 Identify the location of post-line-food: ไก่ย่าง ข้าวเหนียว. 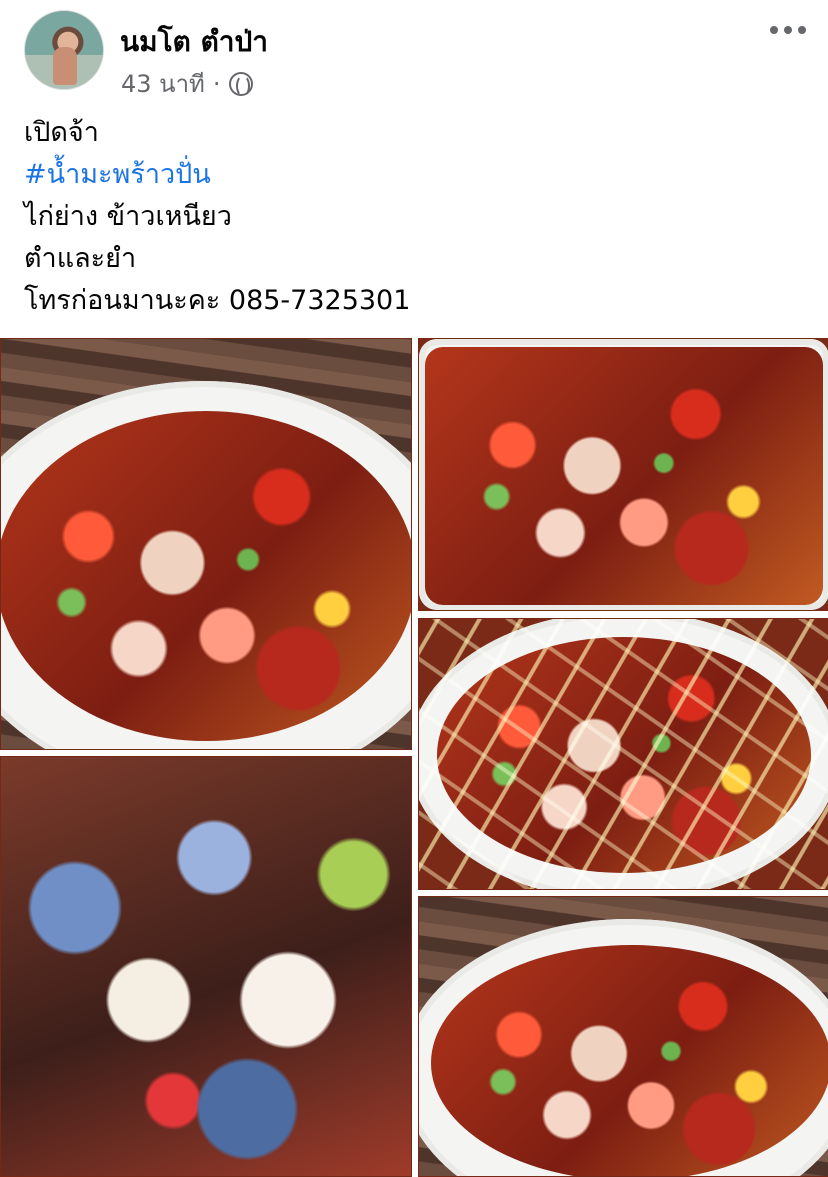
(128, 216).